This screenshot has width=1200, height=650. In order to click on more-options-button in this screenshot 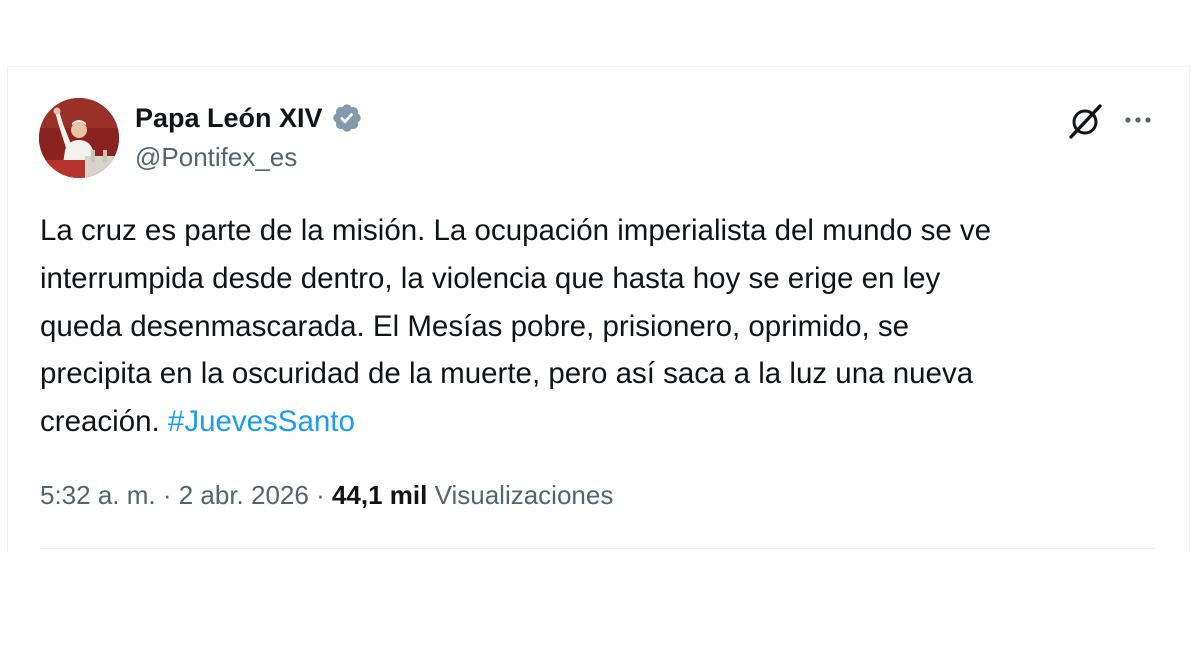, I will do `click(1138, 120)`.